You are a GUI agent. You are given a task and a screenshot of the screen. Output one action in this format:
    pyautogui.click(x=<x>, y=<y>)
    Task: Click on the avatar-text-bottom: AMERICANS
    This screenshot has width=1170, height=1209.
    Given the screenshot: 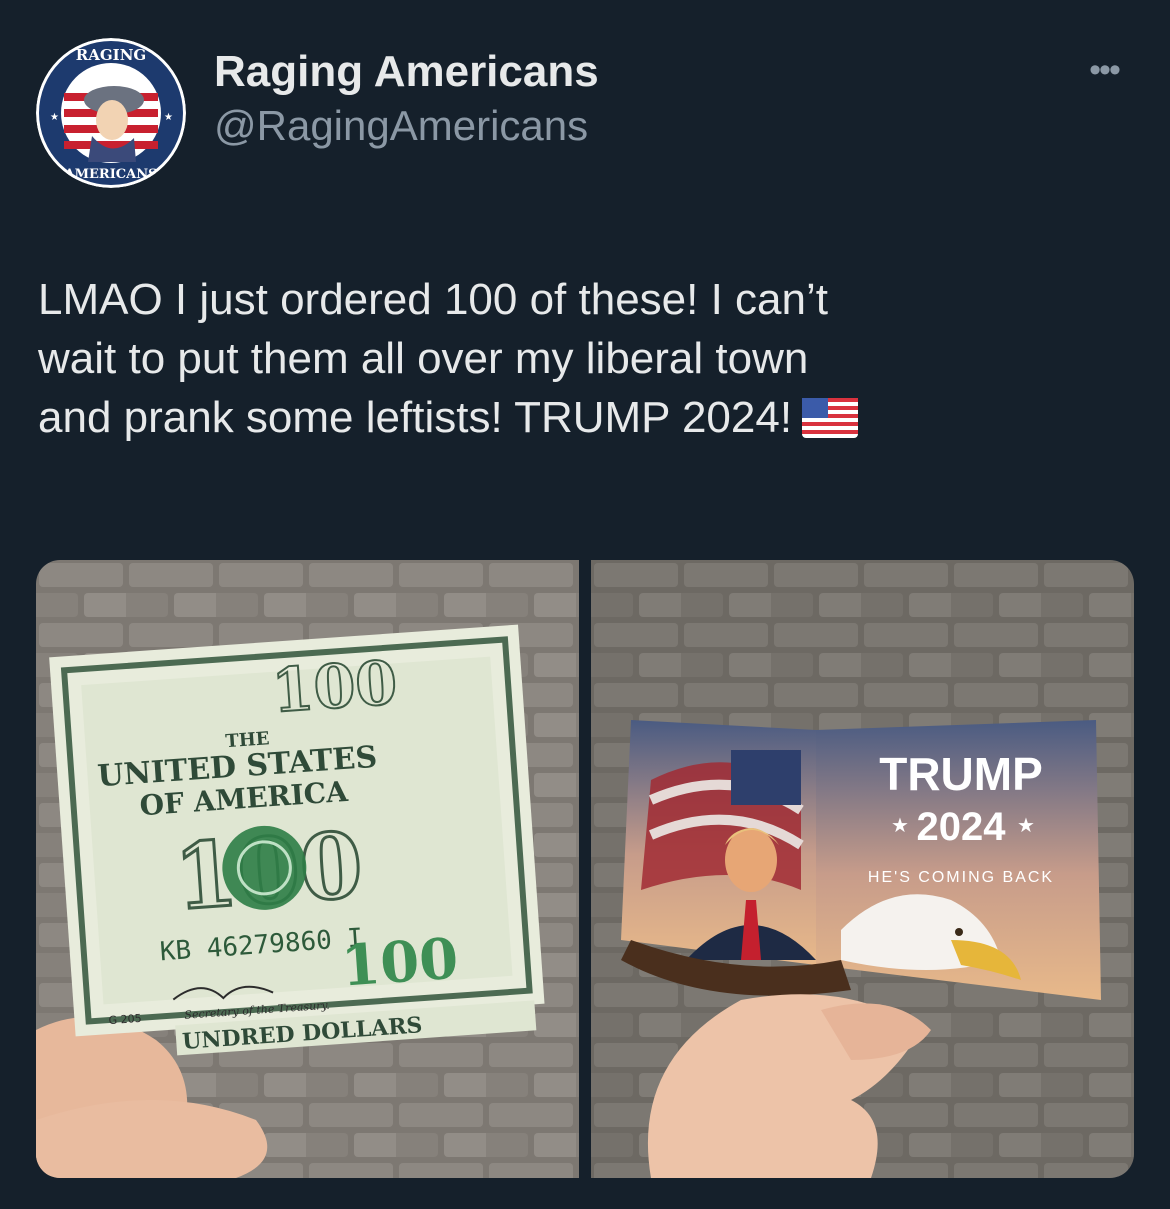 What is the action you would take?
    pyautogui.click(x=111, y=174)
    